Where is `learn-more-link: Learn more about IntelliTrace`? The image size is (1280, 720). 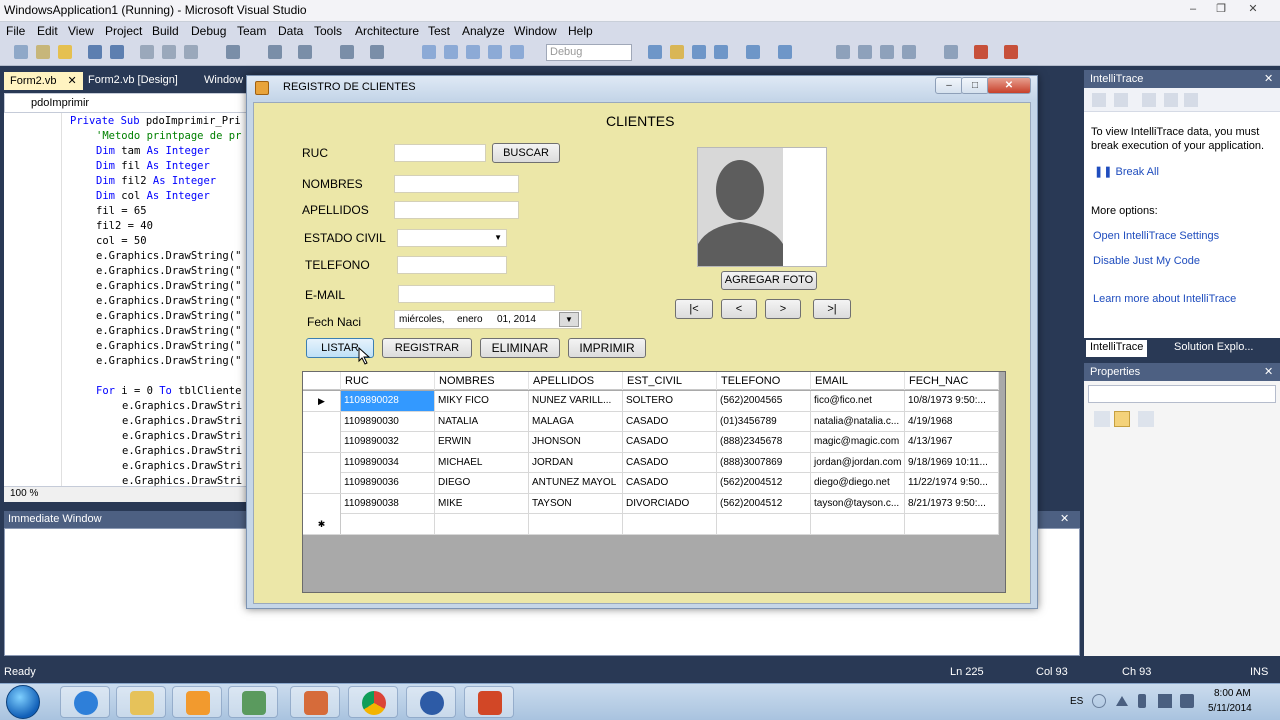 learn-more-link: Learn more about IntelliTrace is located at coordinates (1186, 299).